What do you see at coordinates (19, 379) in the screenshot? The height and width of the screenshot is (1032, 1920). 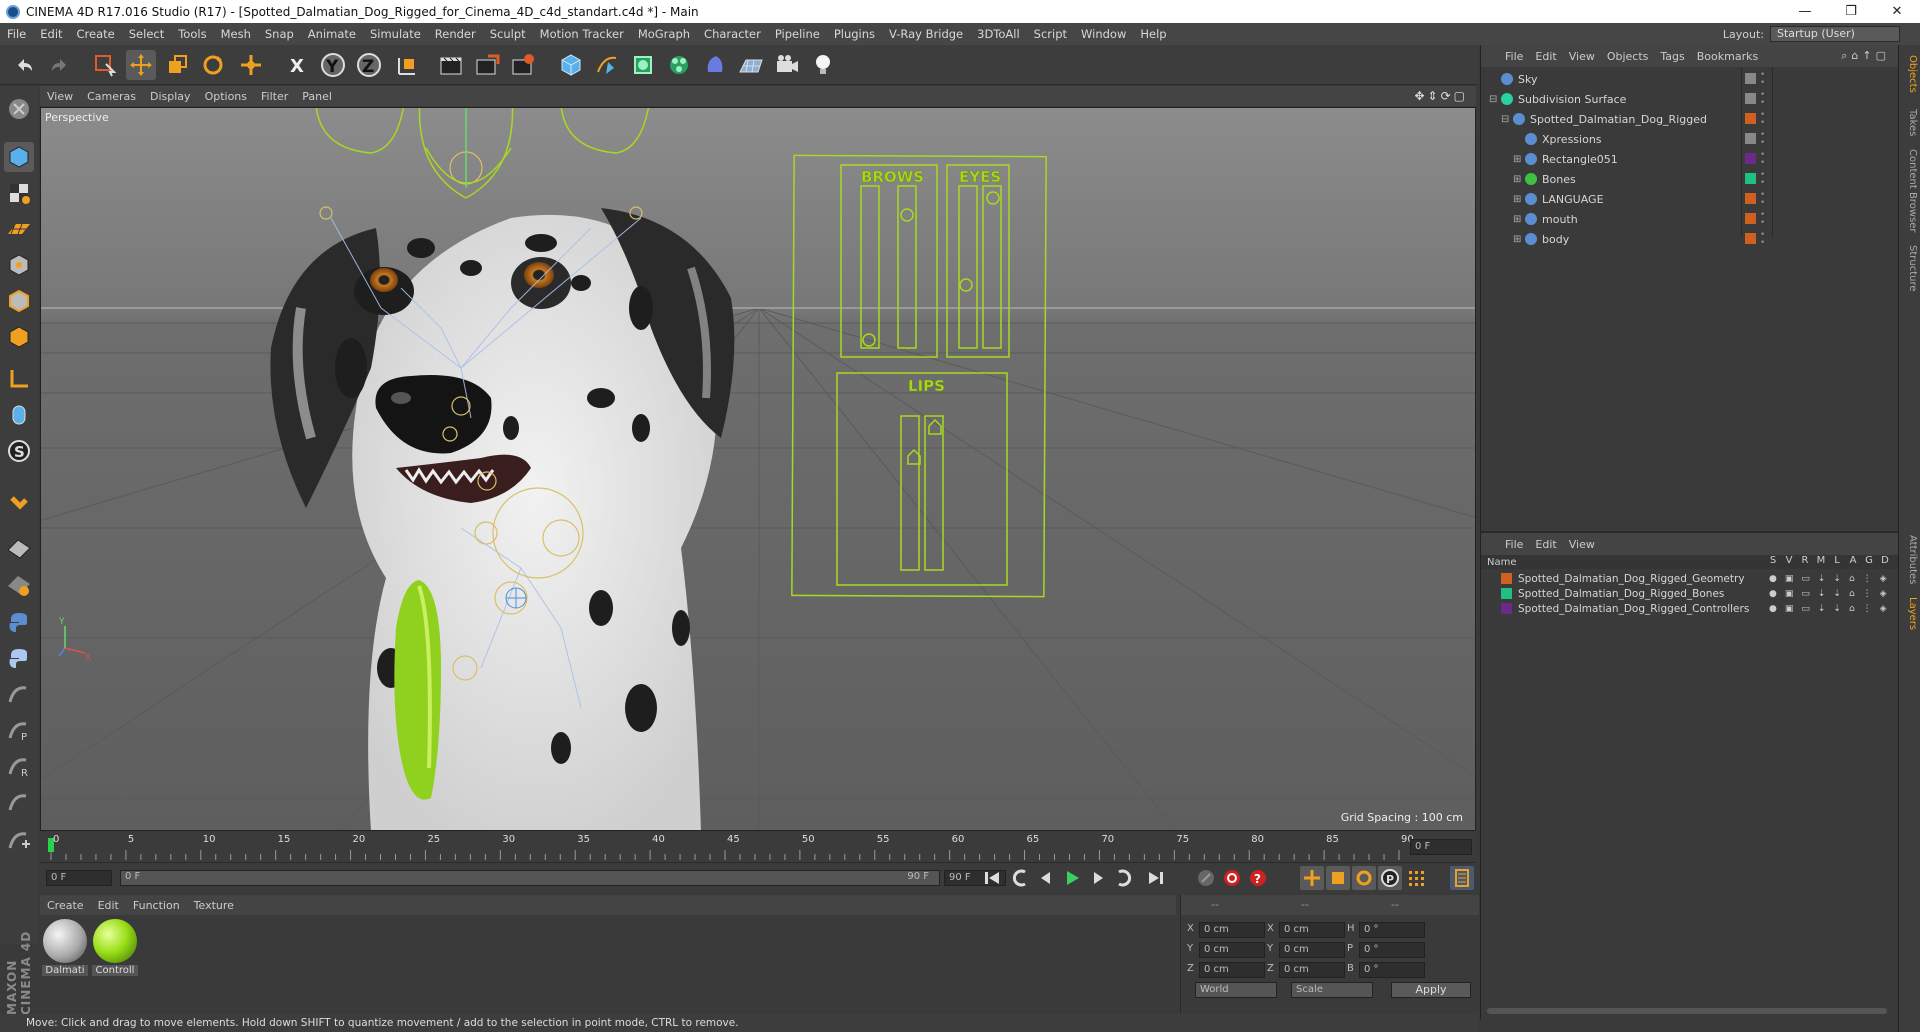 I see `axis-mode-icon` at bounding box center [19, 379].